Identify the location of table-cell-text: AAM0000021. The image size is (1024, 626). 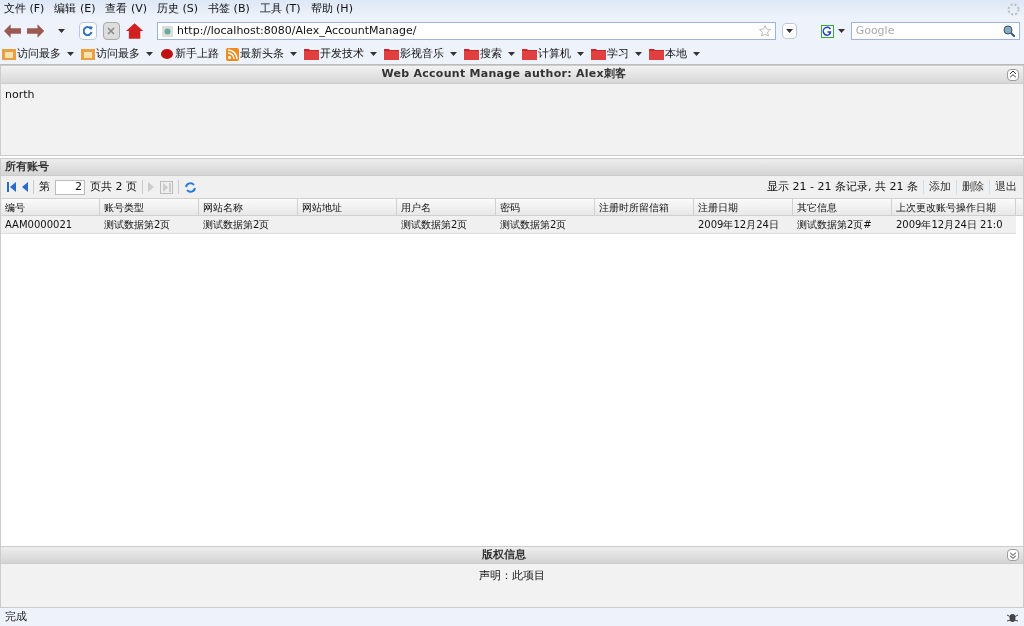
(39, 225).